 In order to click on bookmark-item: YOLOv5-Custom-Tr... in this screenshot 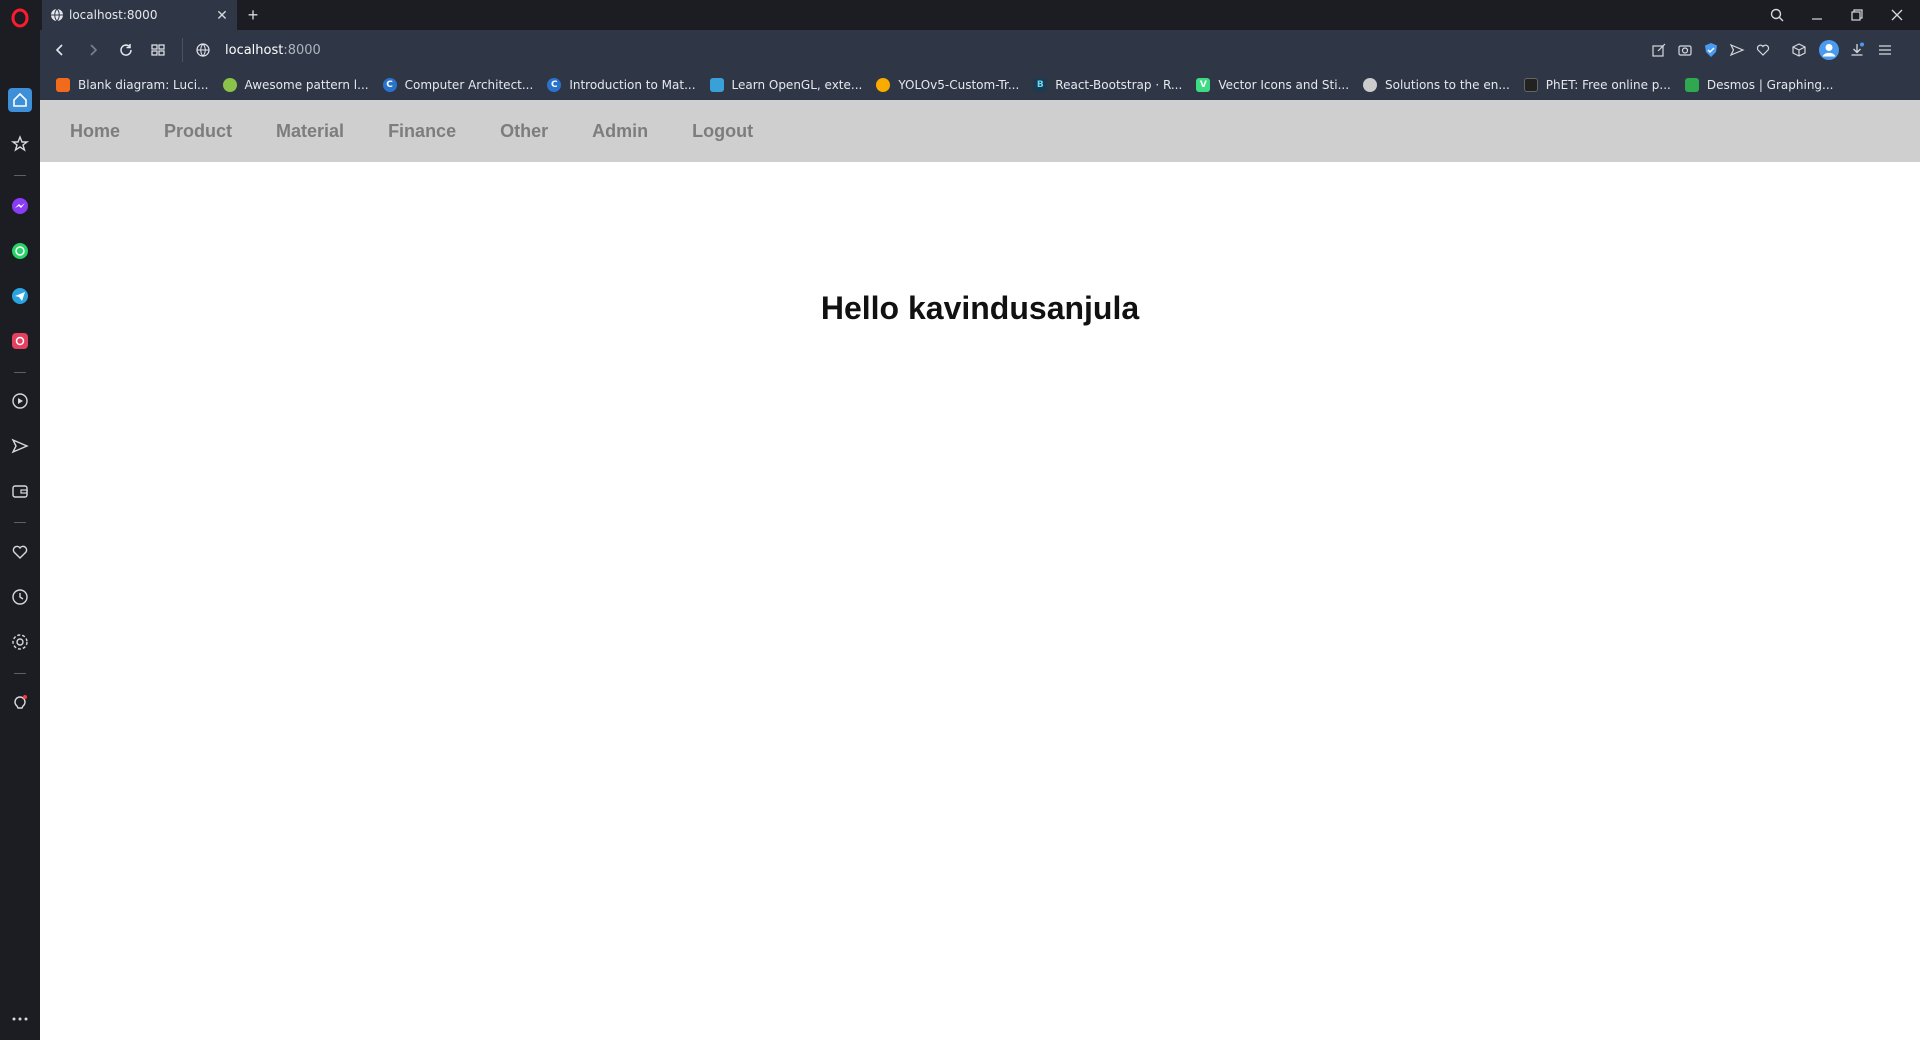, I will do `click(947, 85)`.